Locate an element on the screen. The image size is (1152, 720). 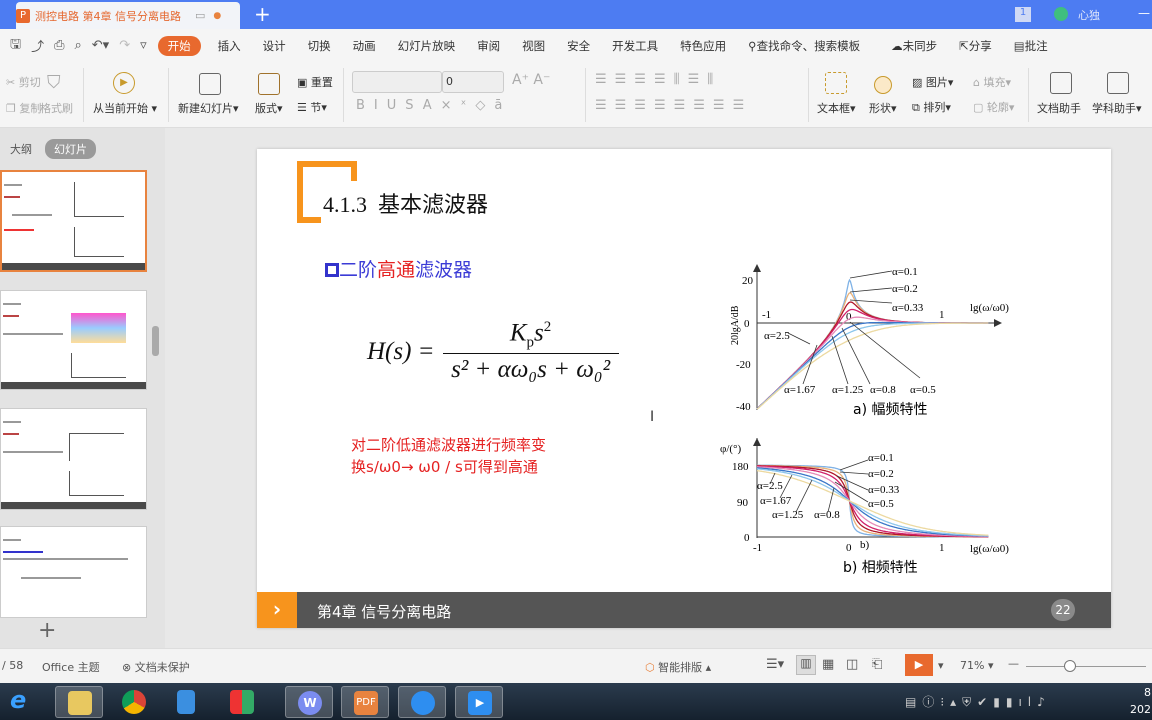
print-icon: ⎙ is located at coordinates (59, 45).